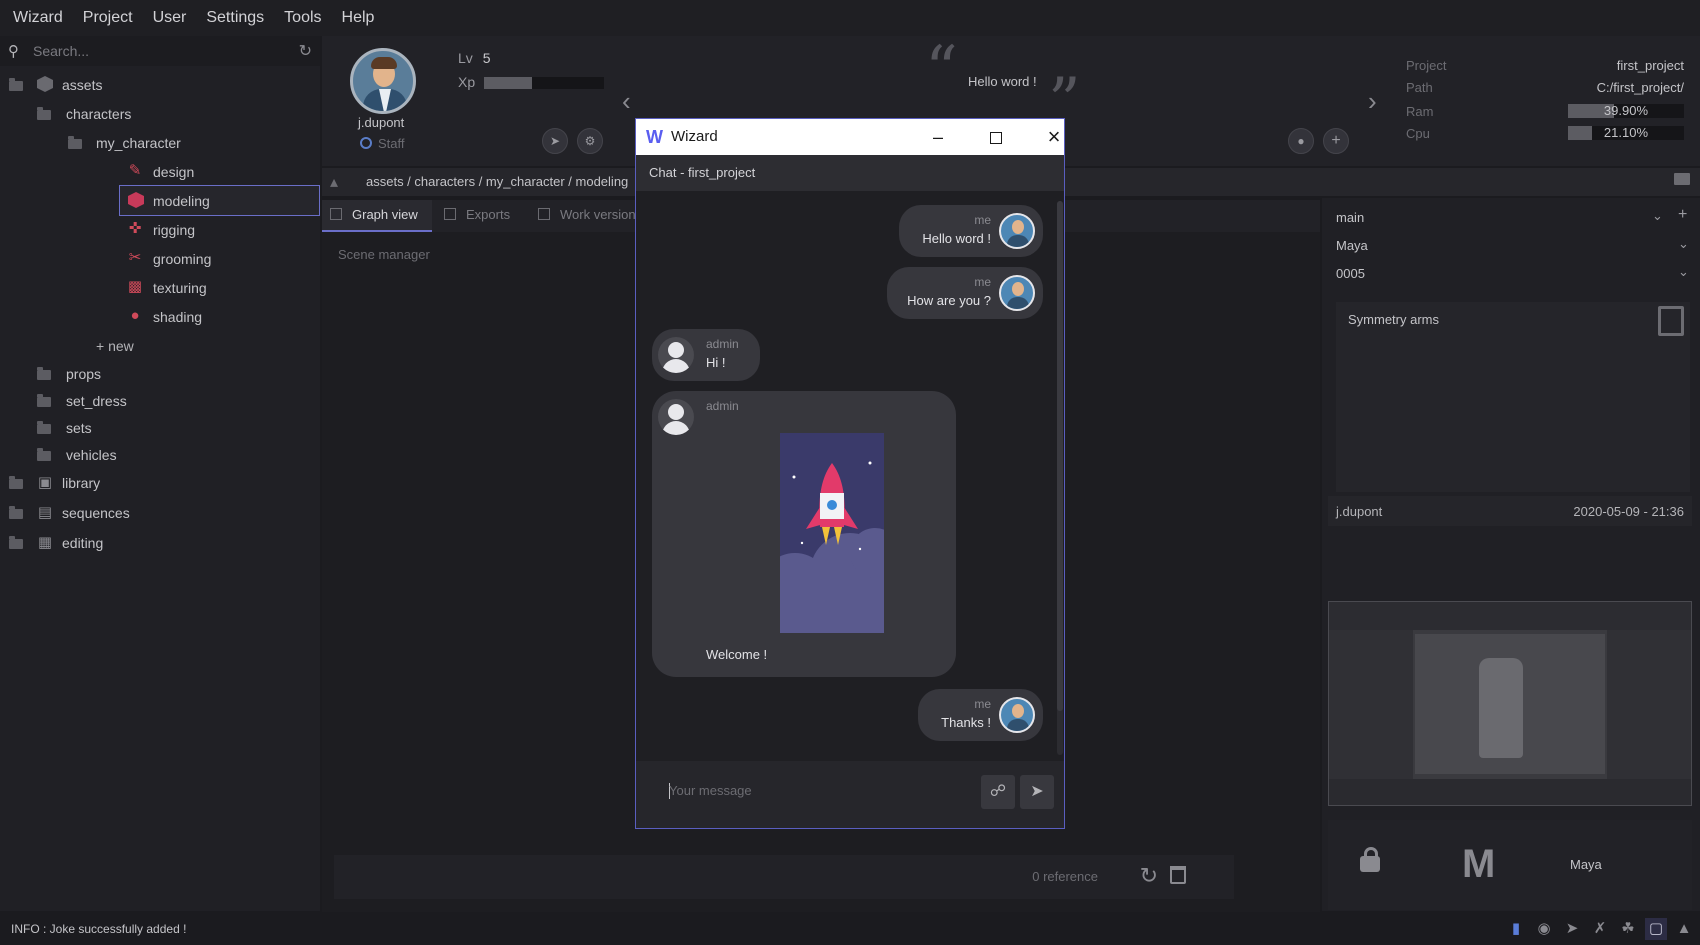 The height and width of the screenshot is (945, 1700). Describe the element at coordinates (84, 373) in the screenshot. I see `tree-item-label: props` at that location.